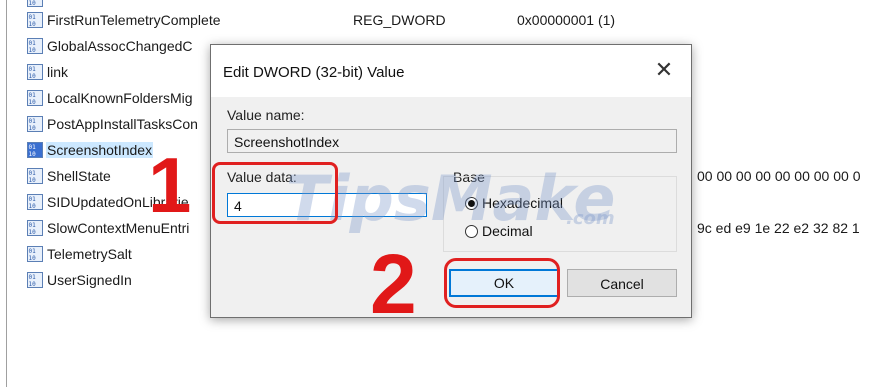 Image resolution: width=869 pixels, height=387 pixels. Describe the element at coordinates (79, 176) in the screenshot. I see `value-name: ShellState` at that location.